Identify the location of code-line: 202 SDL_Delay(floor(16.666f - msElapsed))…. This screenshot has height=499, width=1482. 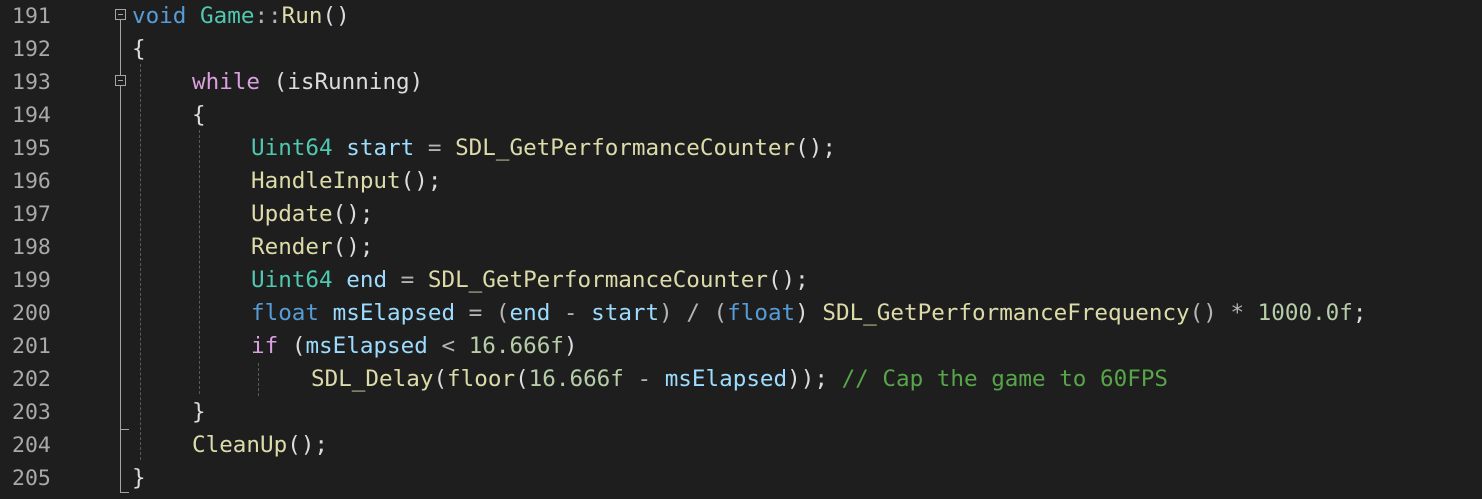
(741, 379).